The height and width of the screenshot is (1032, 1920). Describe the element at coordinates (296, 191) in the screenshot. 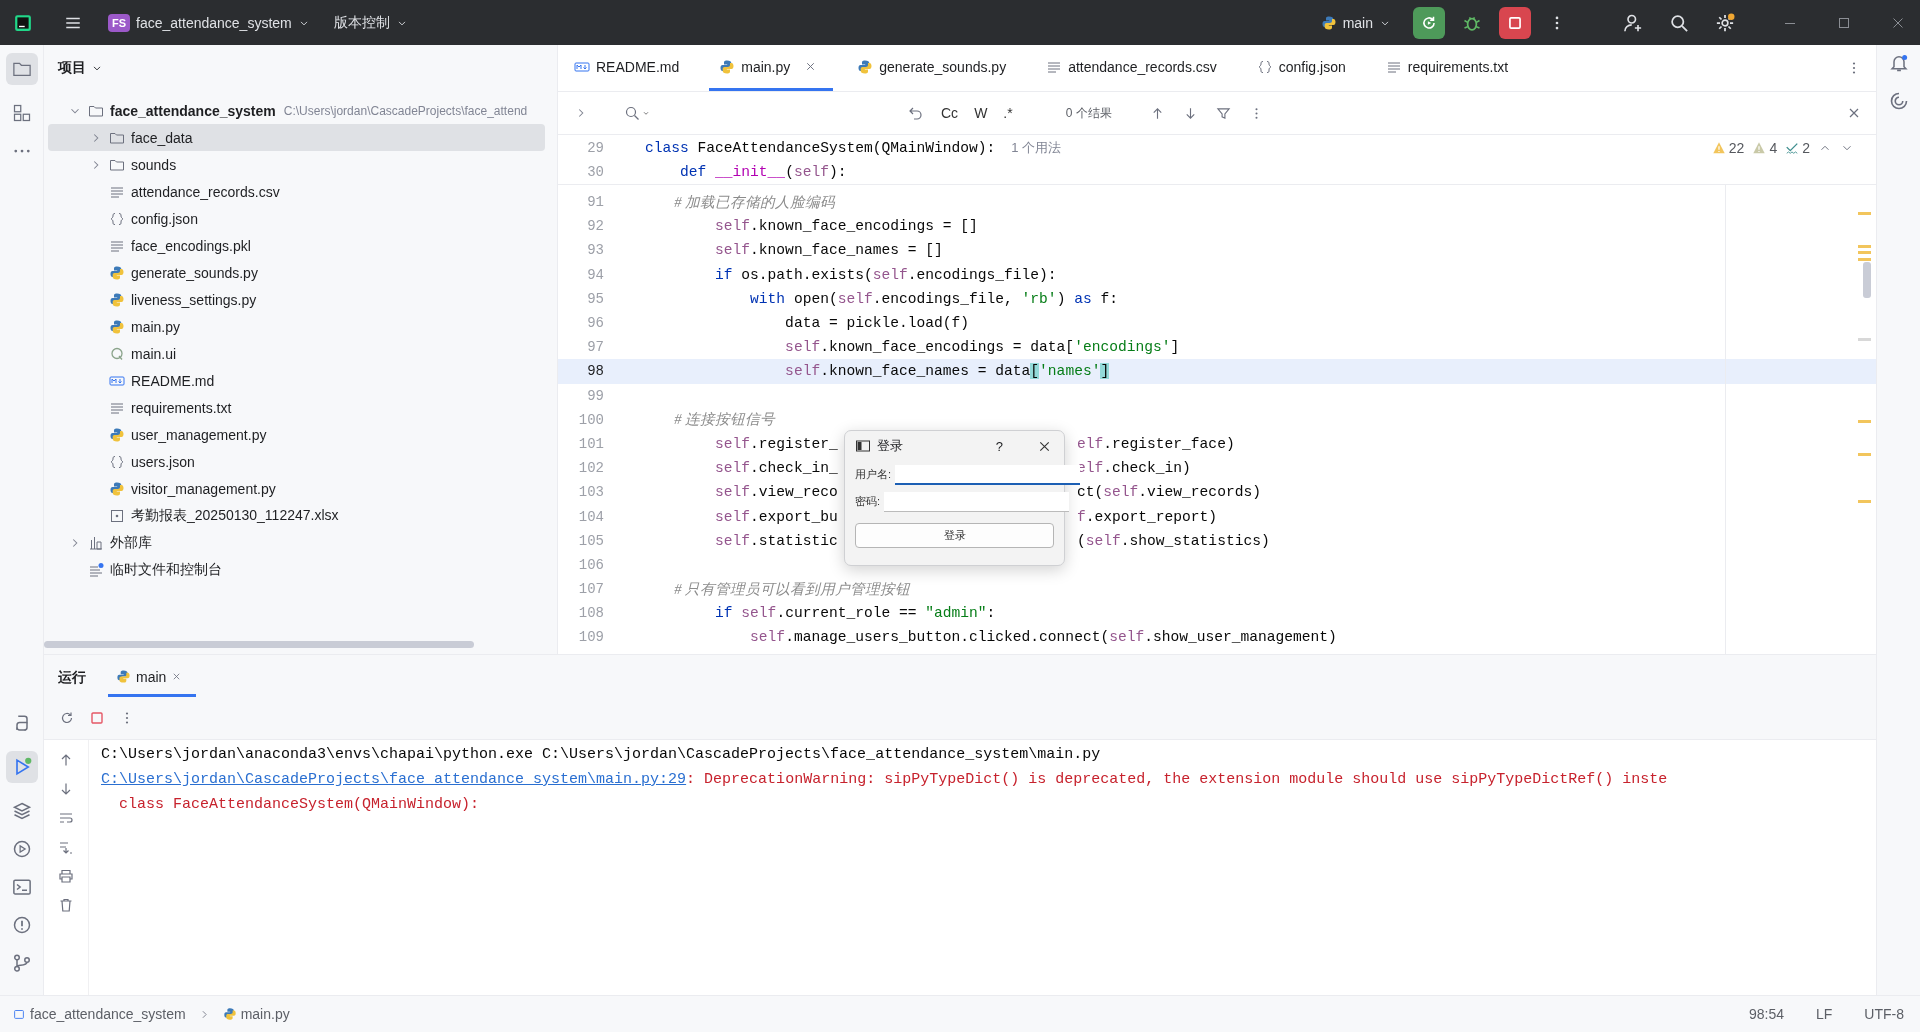

I see `tree-item: attendance_records.csv` at that location.